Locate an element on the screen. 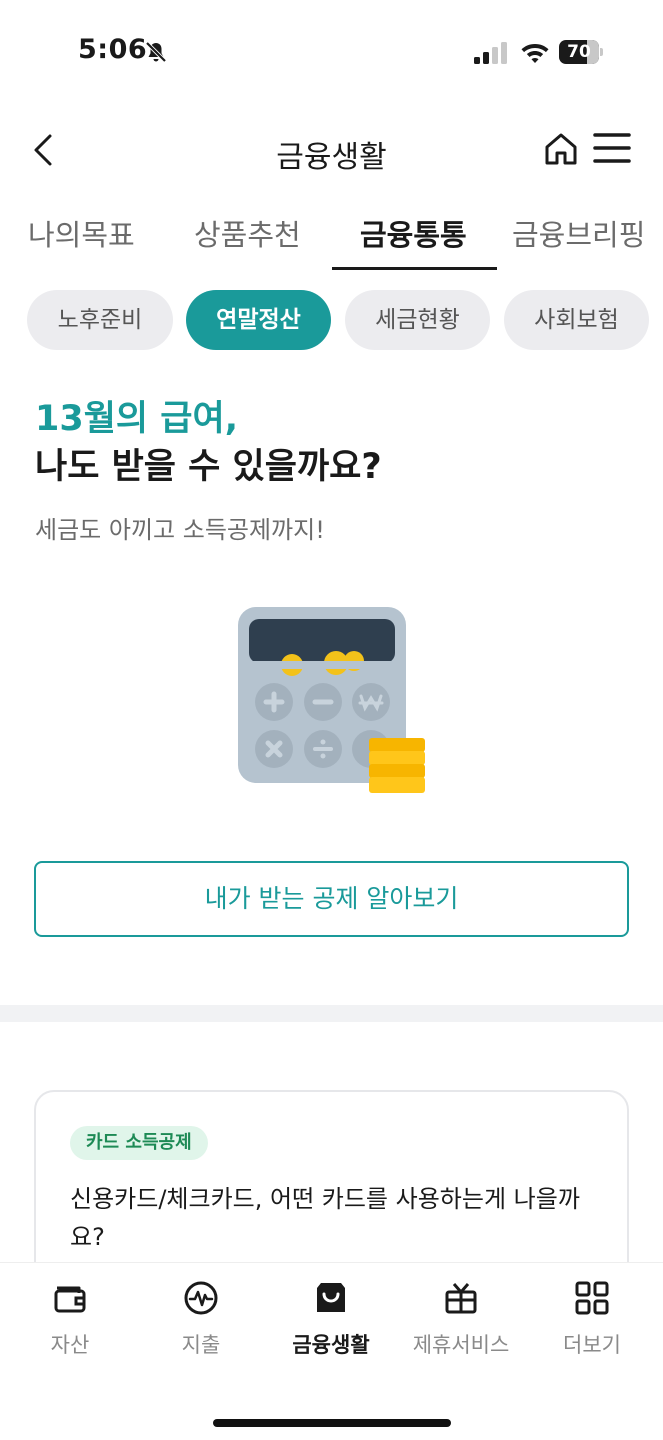 Image resolution: width=663 pixels, height=1440 pixels. chip-retirement: 노후준비 is located at coordinates (100, 320).